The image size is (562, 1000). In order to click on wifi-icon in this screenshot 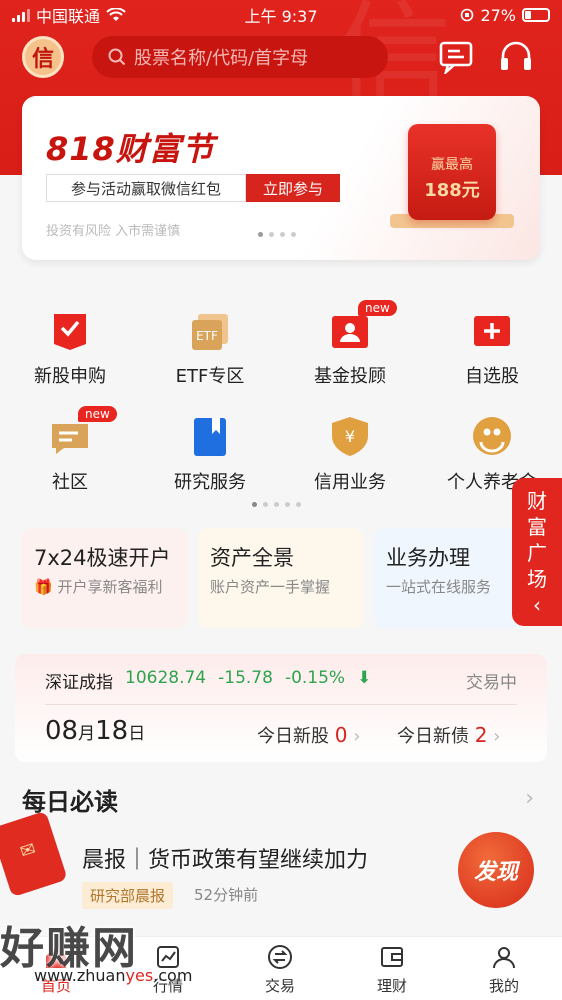, I will do `click(116, 14)`.